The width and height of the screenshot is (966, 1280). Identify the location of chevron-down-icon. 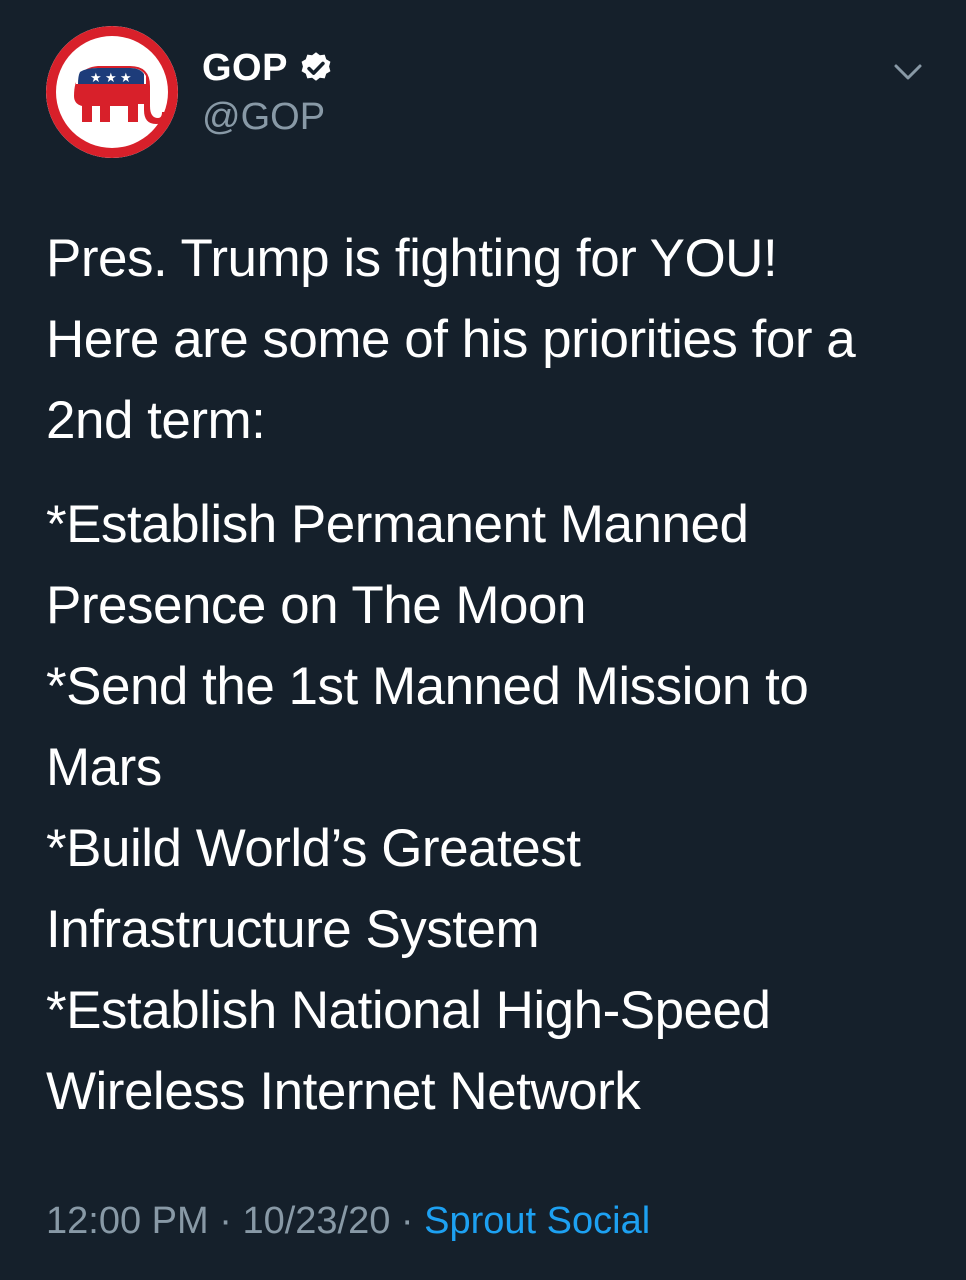
(908, 72).